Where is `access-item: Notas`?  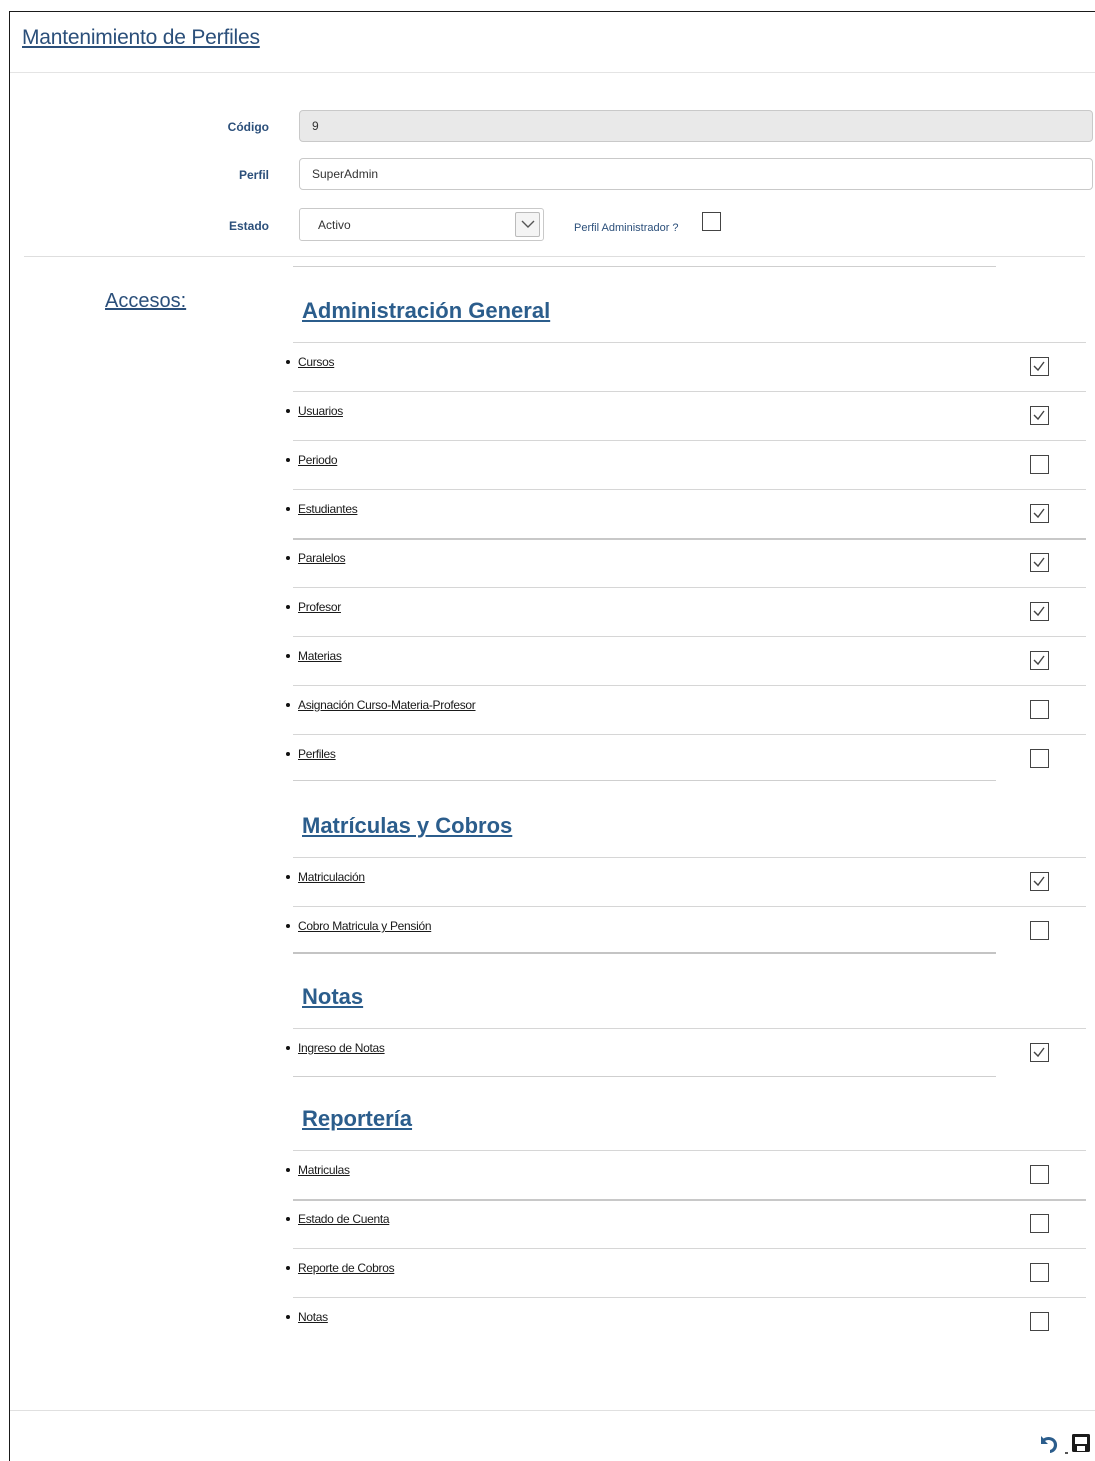
access-item: Notas is located at coordinates (307, 1317).